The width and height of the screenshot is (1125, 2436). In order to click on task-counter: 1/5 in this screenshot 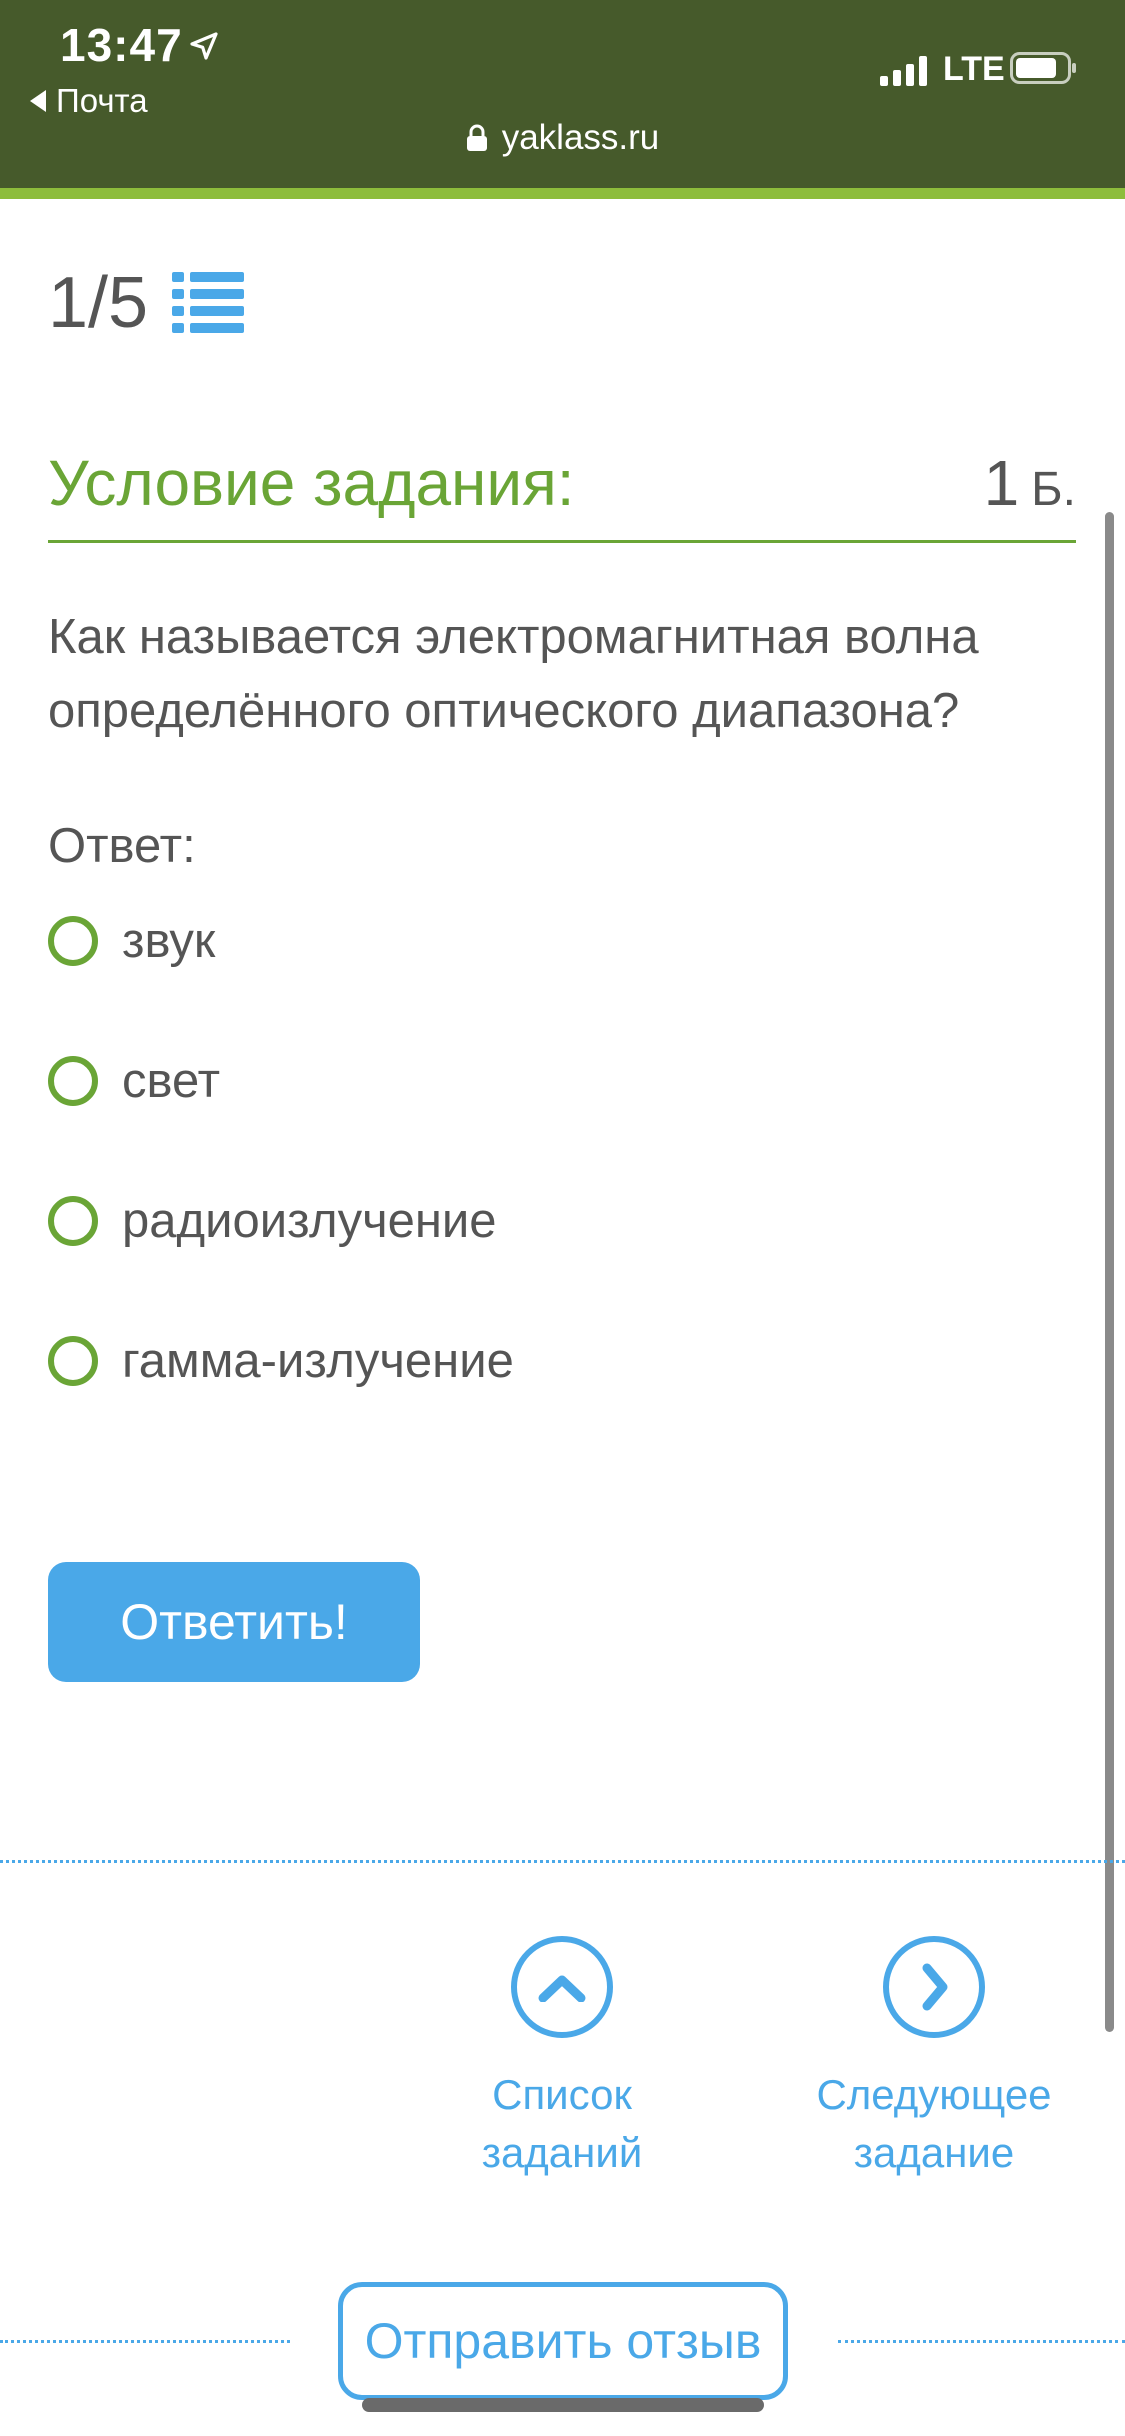, I will do `click(146, 303)`.